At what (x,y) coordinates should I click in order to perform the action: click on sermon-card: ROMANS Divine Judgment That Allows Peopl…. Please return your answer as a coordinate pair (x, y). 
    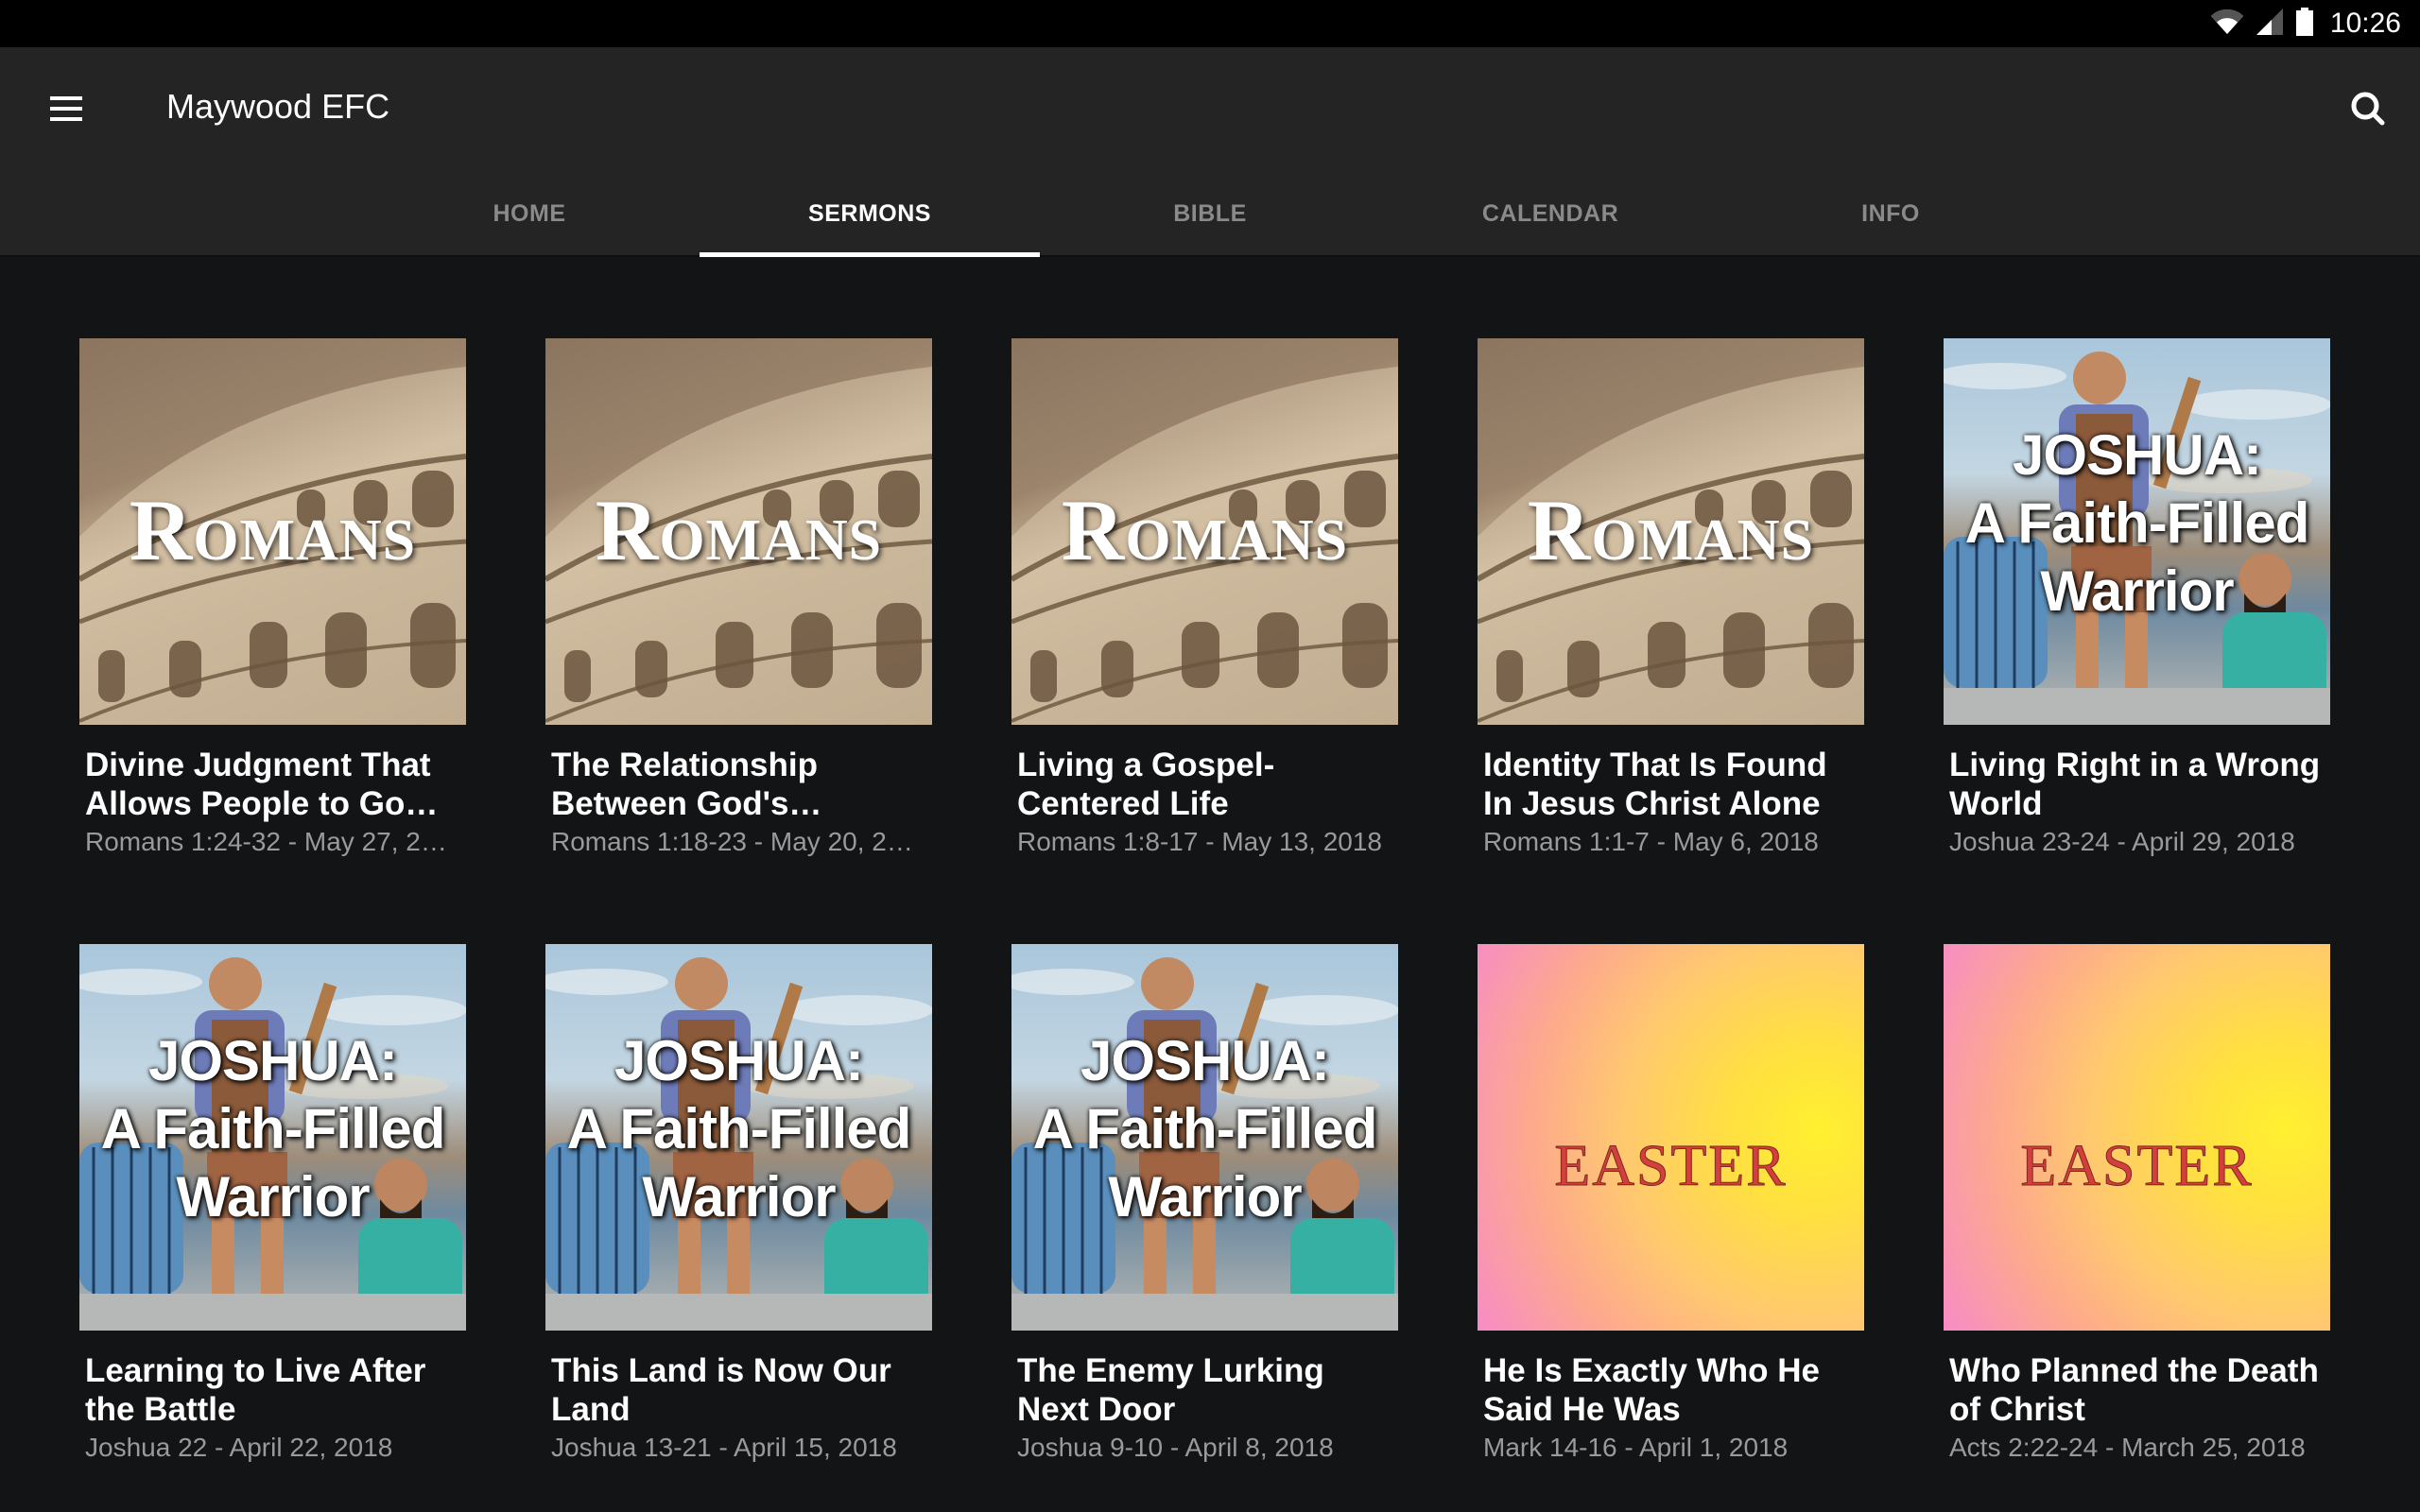
    Looking at the image, I should click on (272, 597).